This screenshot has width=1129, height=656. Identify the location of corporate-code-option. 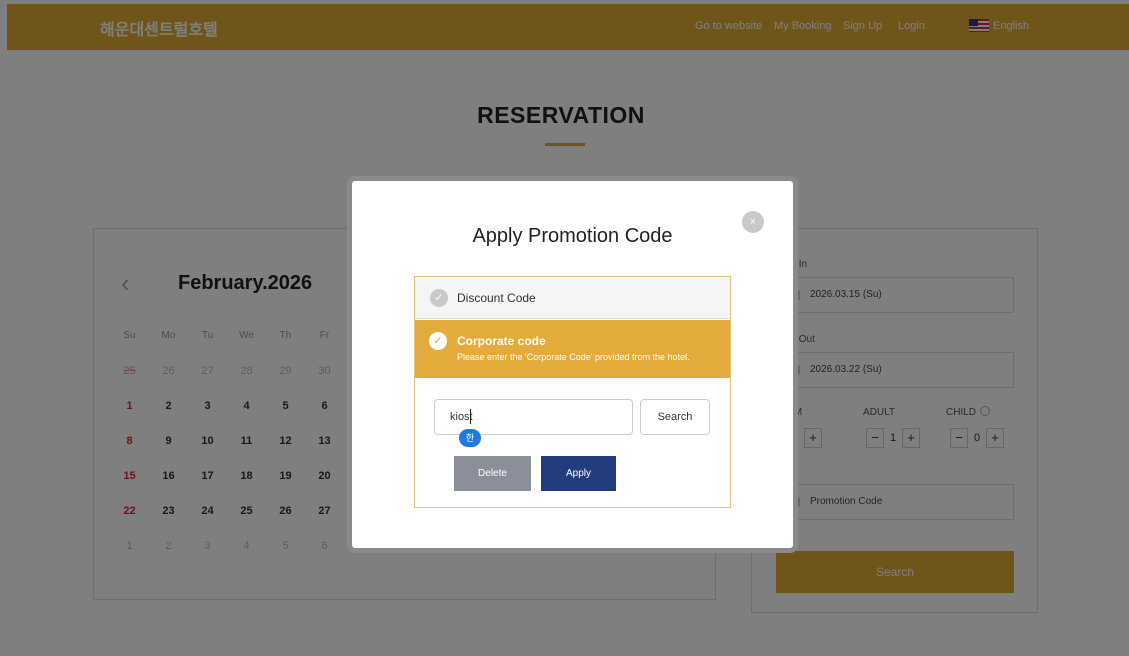
(572, 349).